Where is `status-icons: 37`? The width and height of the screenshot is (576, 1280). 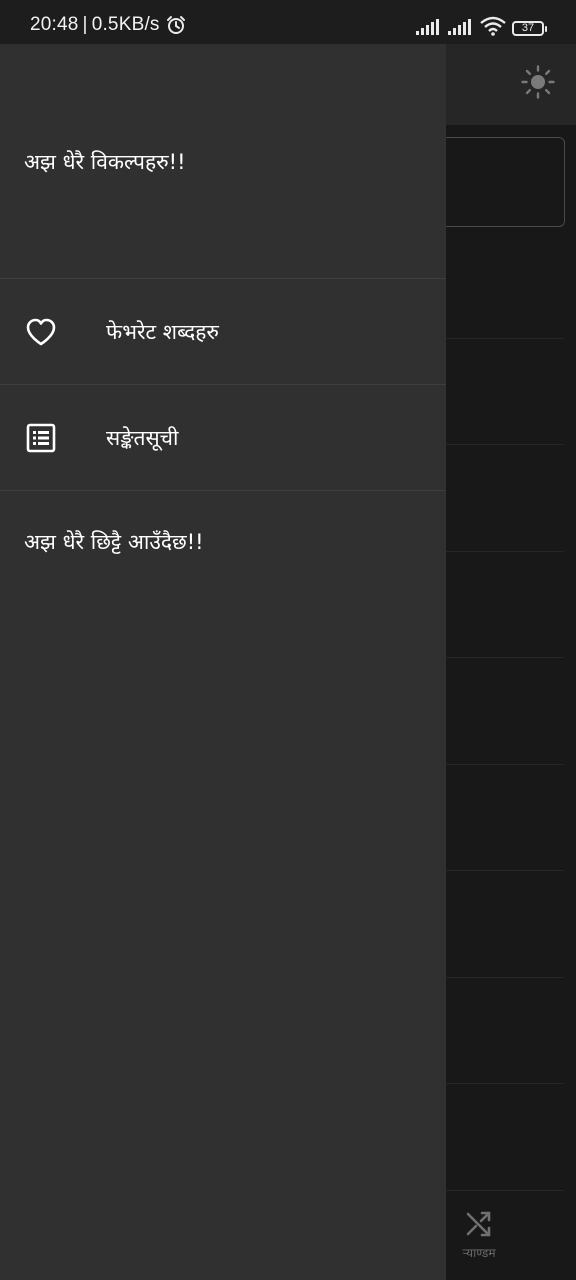 status-icons: 37 is located at coordinates (481, 28).